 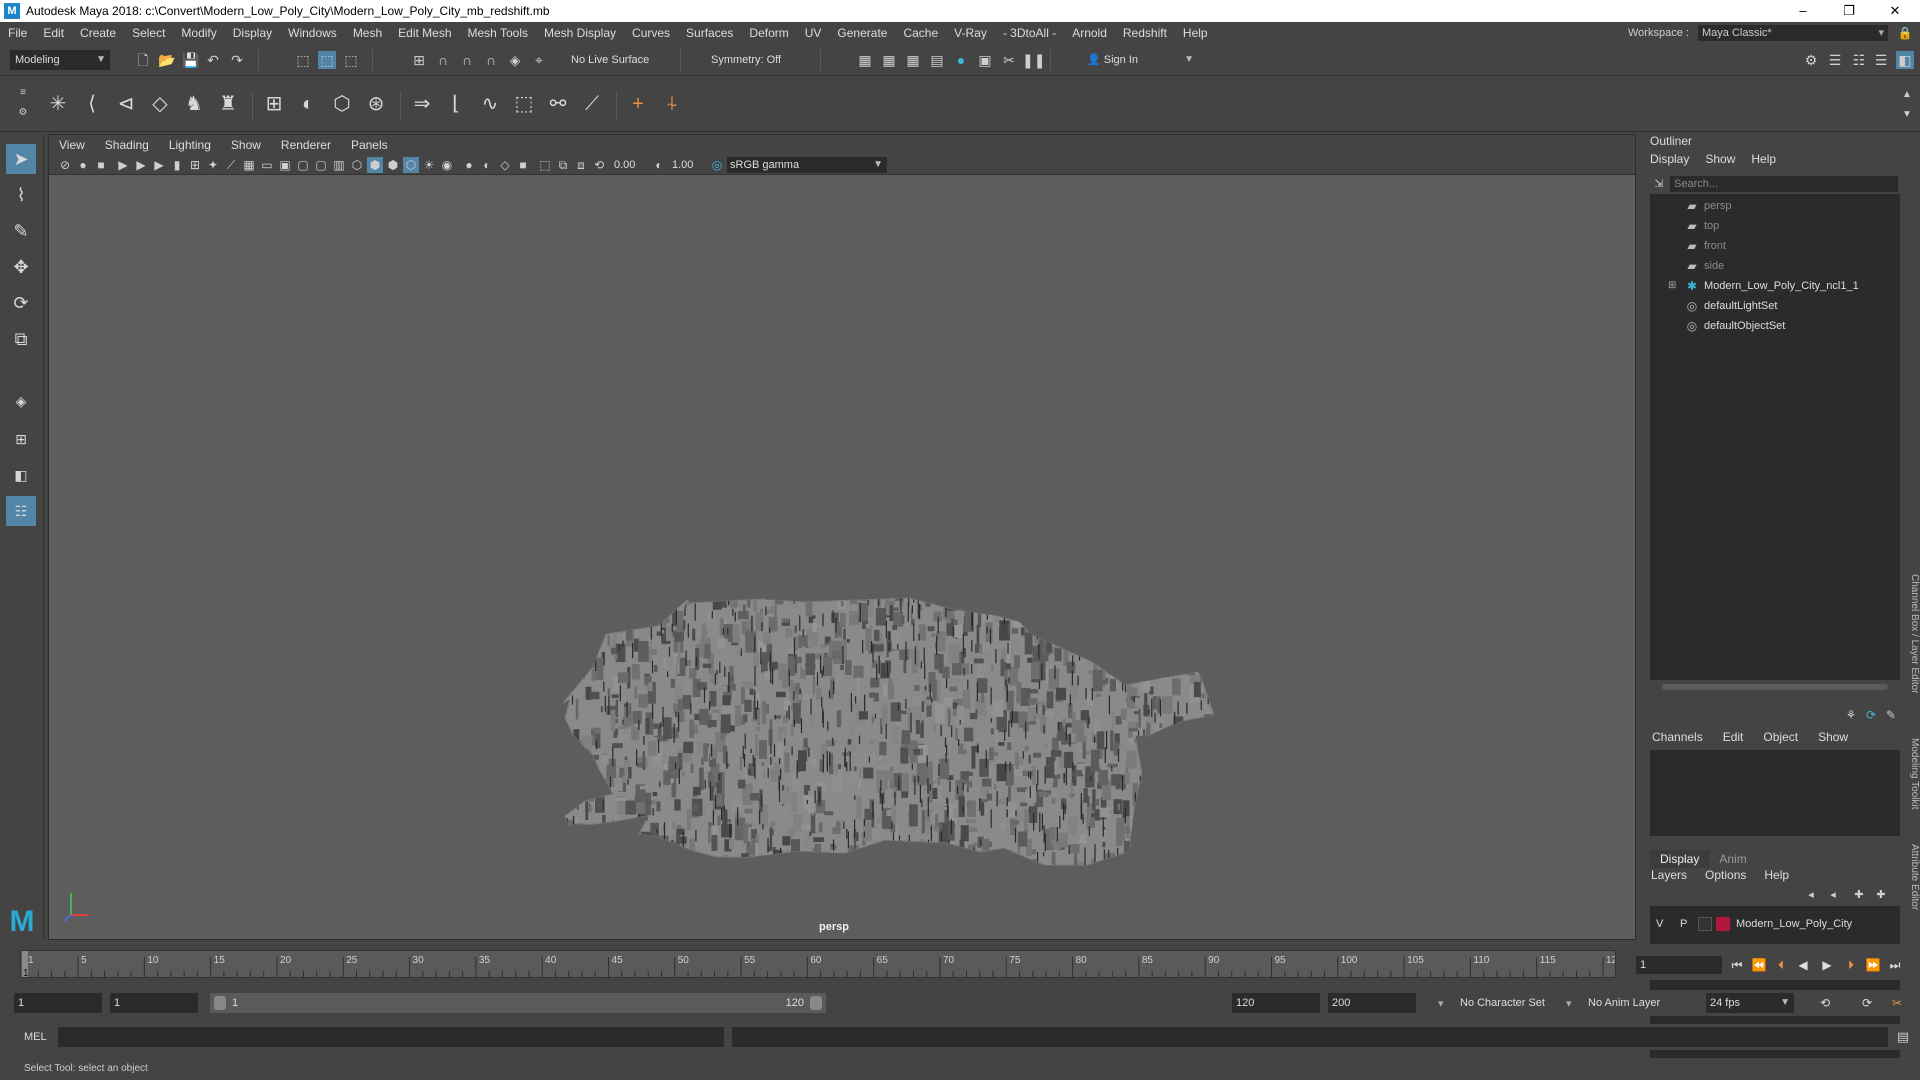 What do you see at coordinates (1763, 159) in the screenshot?
I see `outliner-menu-help: Help` at bounding box center [1763, 159].